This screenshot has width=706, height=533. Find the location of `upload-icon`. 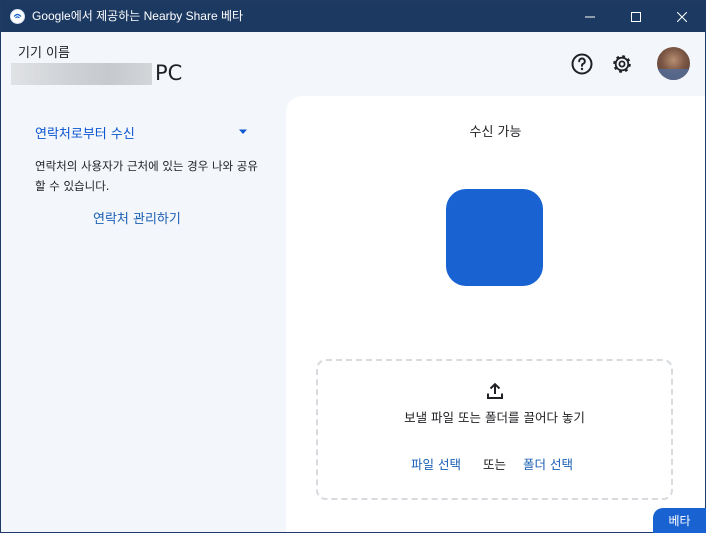

upload-icon is located at coordinates (495, 391).